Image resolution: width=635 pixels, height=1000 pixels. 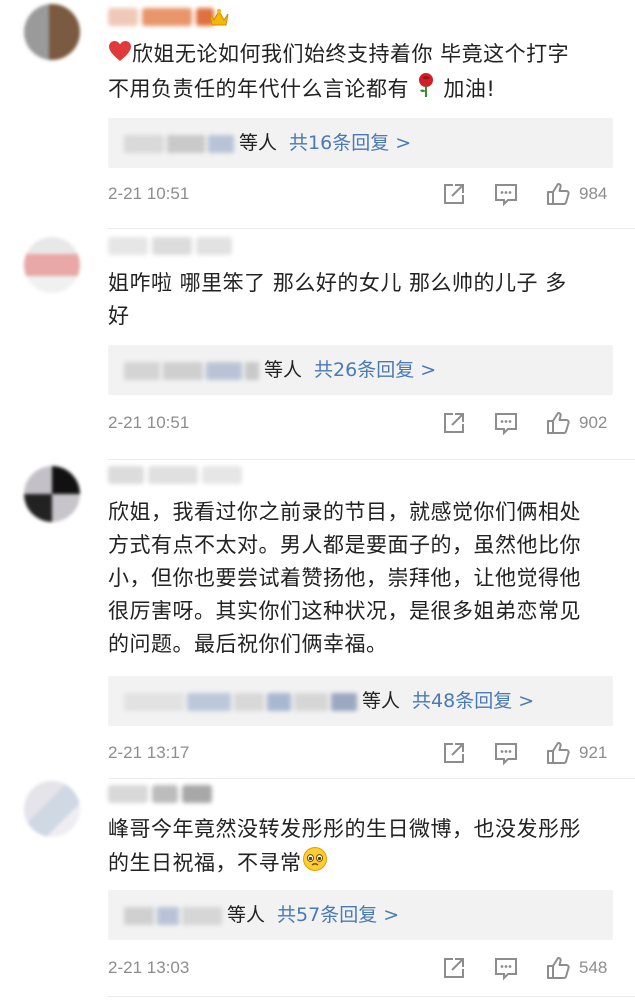 What do you see at coordinates (593, 422) in the screenshot?
I see `like-count: 902` at bounding box center [593, 422].